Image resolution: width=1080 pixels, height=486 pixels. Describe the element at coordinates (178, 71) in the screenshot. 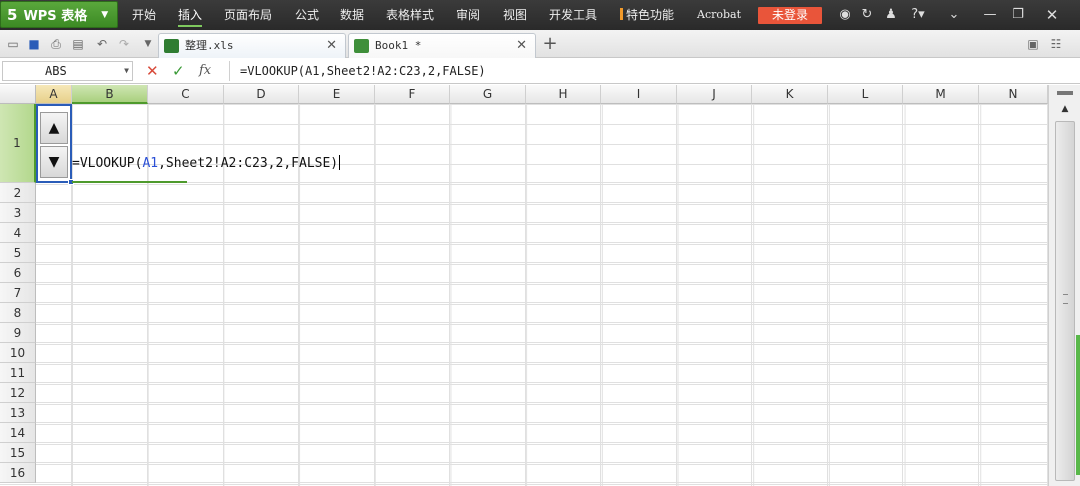

I see `enter-check-icon: ✓` at that location.